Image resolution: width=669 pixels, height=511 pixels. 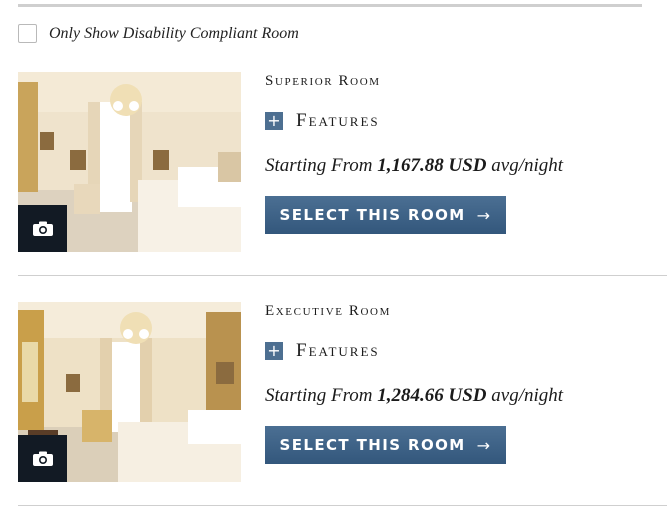 What do you see at coordinates (432, 165) in the screenshot?
I see `price-amount: 1,167.88 USD` at bounding box center [432, 165].